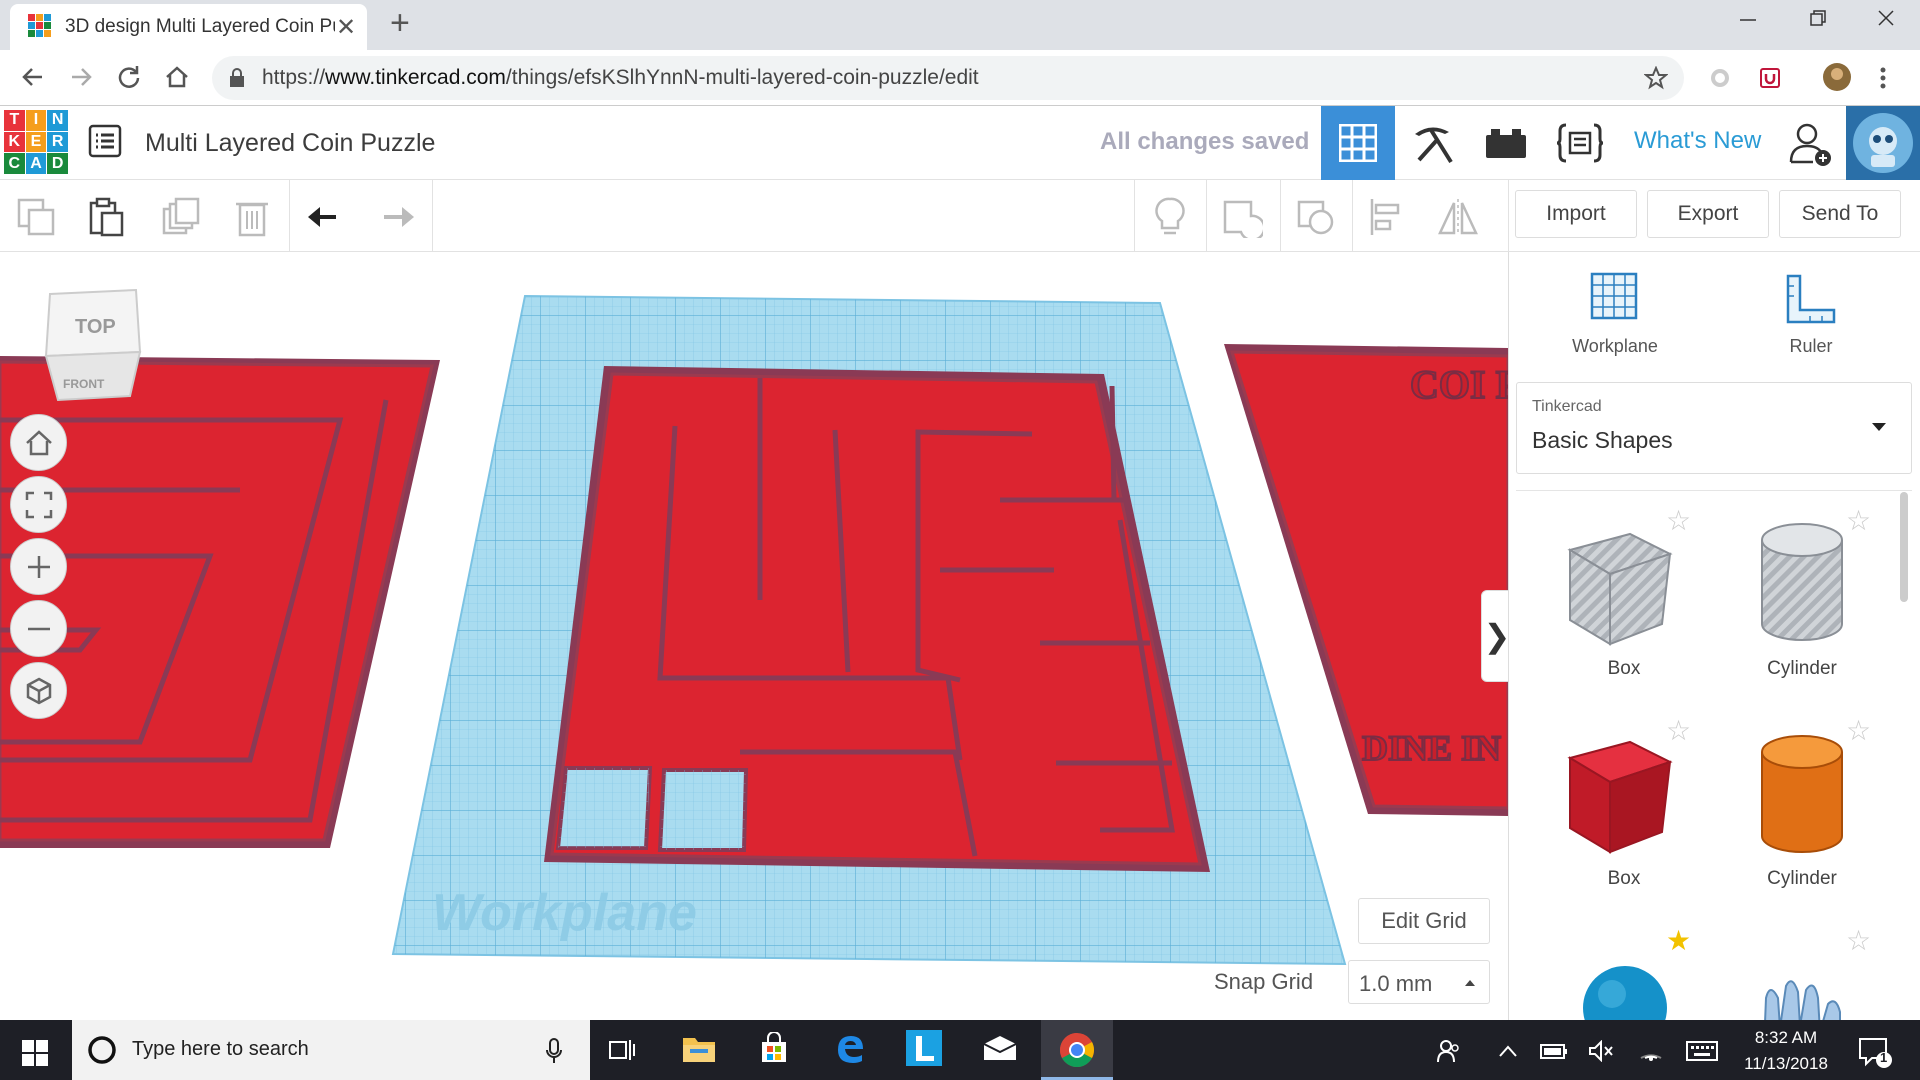 This screenshot has width=1920, height=1080. What do you see at coordinates (1458, 217) in the screenshot?
I see `mirror-icon` at bounding box center [1458, 217].